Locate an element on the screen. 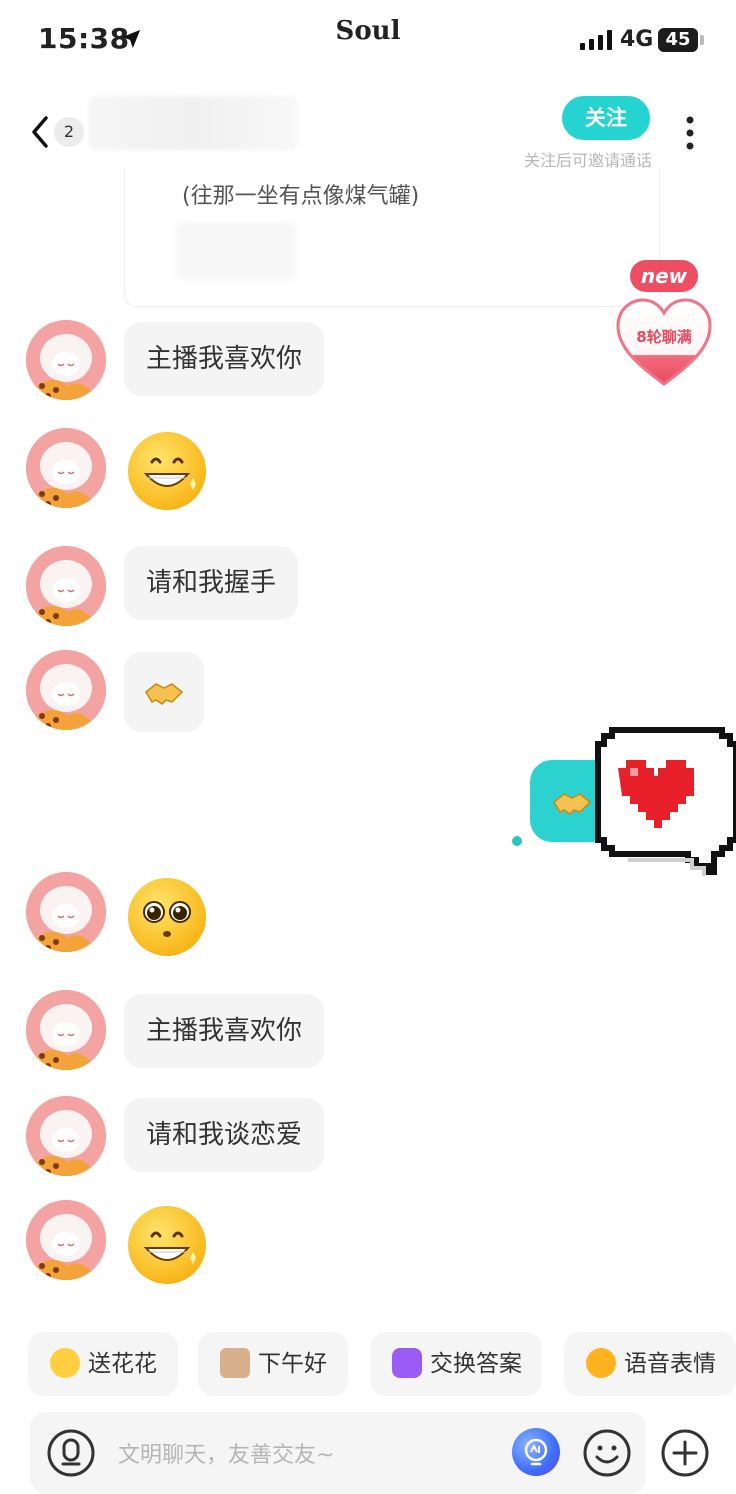 The width and height of the screenshot is (736, 1494). message-bubble: 请和我握手 is located at coordinates (211, 583).